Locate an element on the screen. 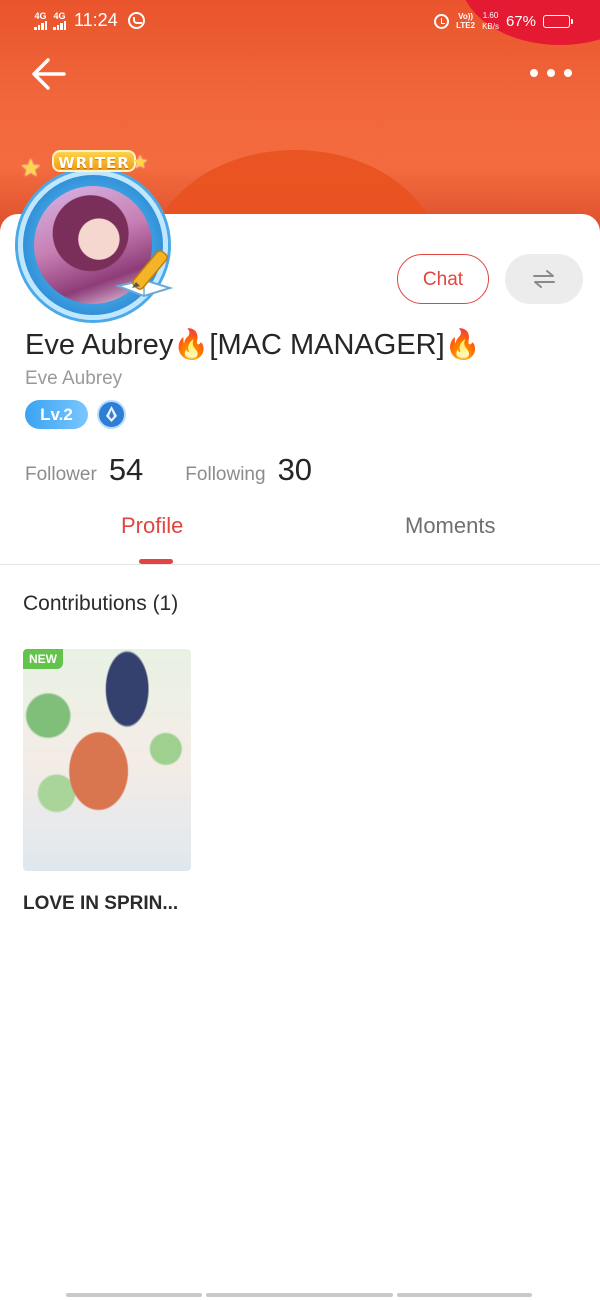 This screenshot has width=600, height=1300. rank-medal-icon is located at coordinates (111, 414).